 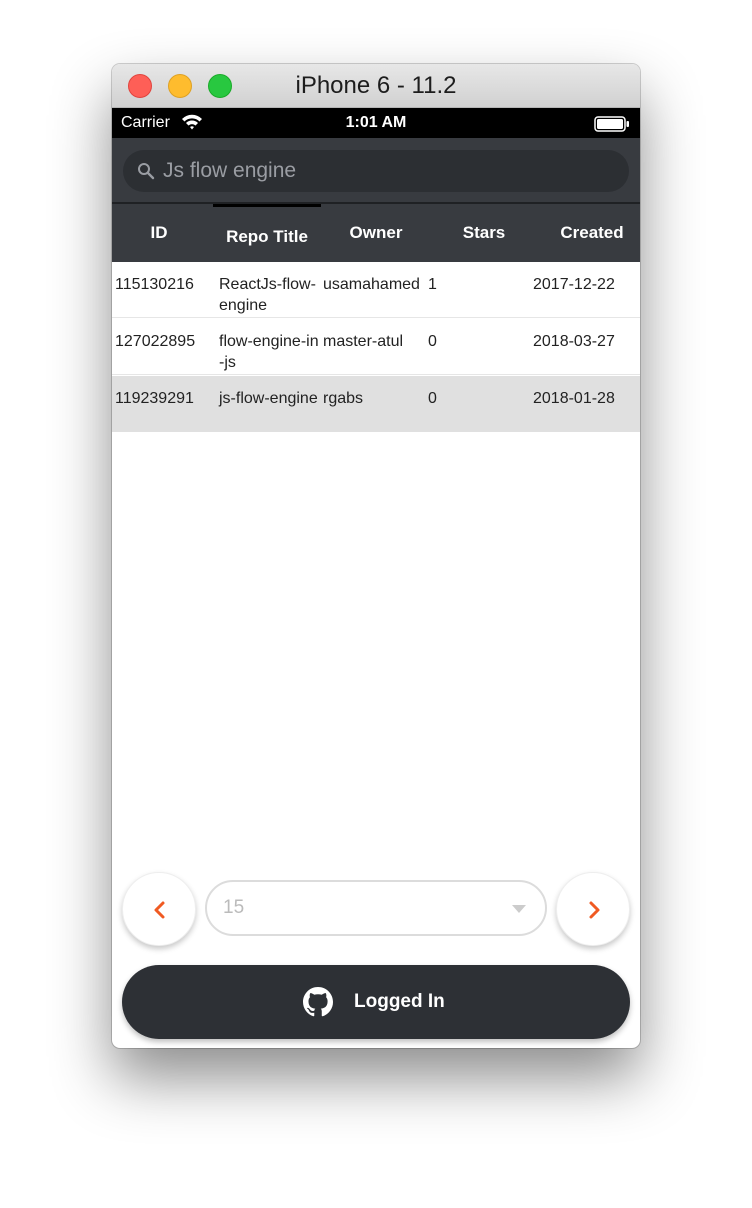 I want to click on window-titlebar: iPhone 6 - 11.2, so click(x=376, y=86).